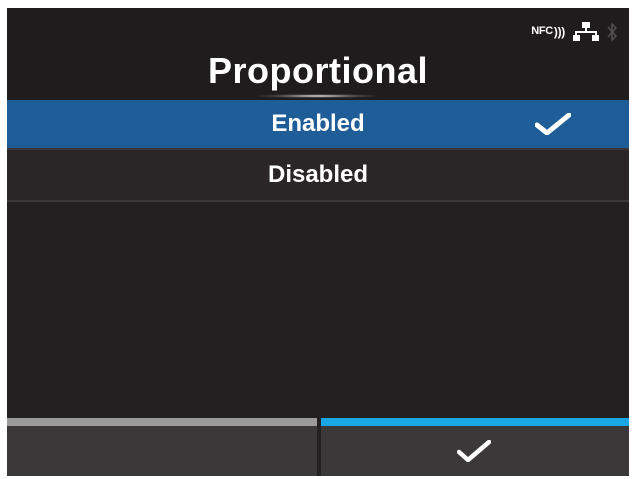 The width and height of the screenshot is (634, 479). I want to click on option-label: Enabled, so click(318, 123).